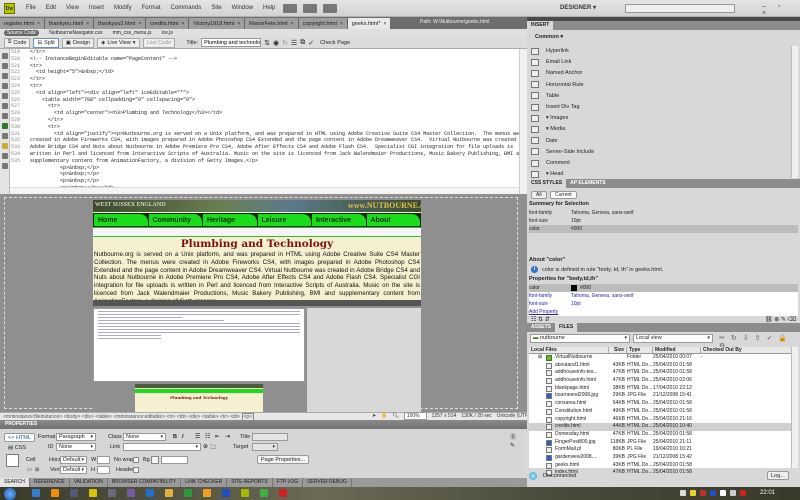 The width and height of the screenshot is (800, 500). I want to click on outdent-icon: ⇤, so click(217, 436).